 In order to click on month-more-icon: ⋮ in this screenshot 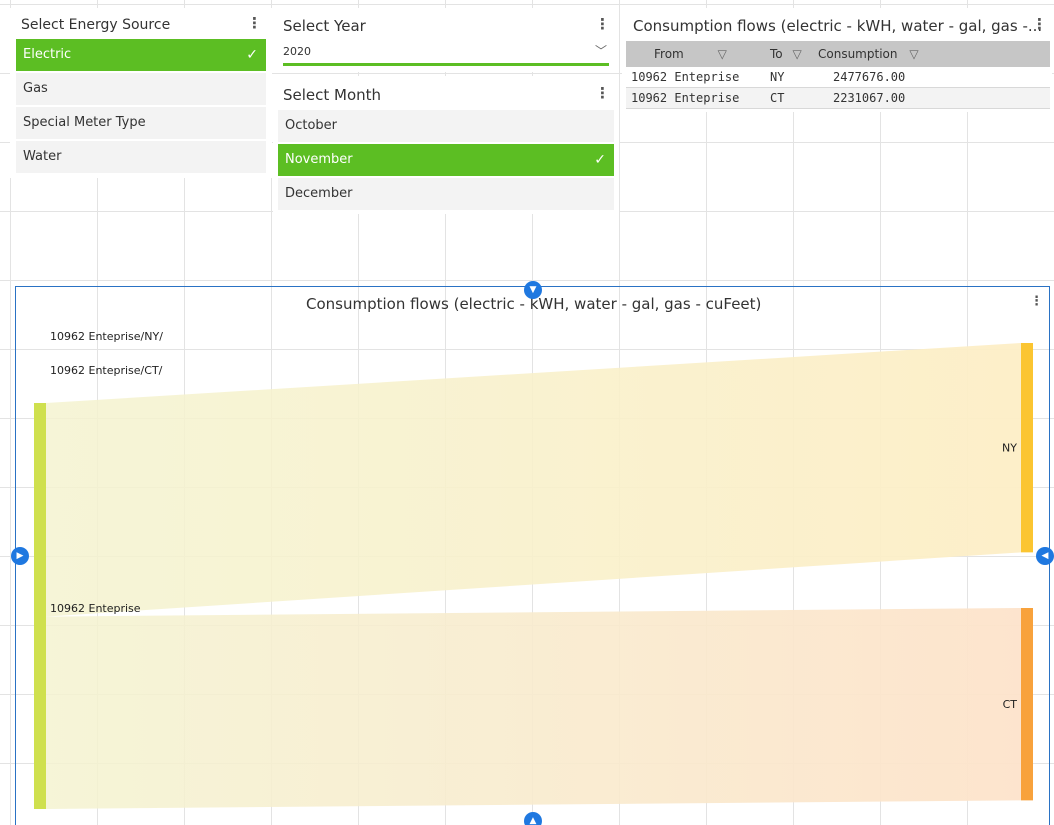, I will do `click(602, 93)`.